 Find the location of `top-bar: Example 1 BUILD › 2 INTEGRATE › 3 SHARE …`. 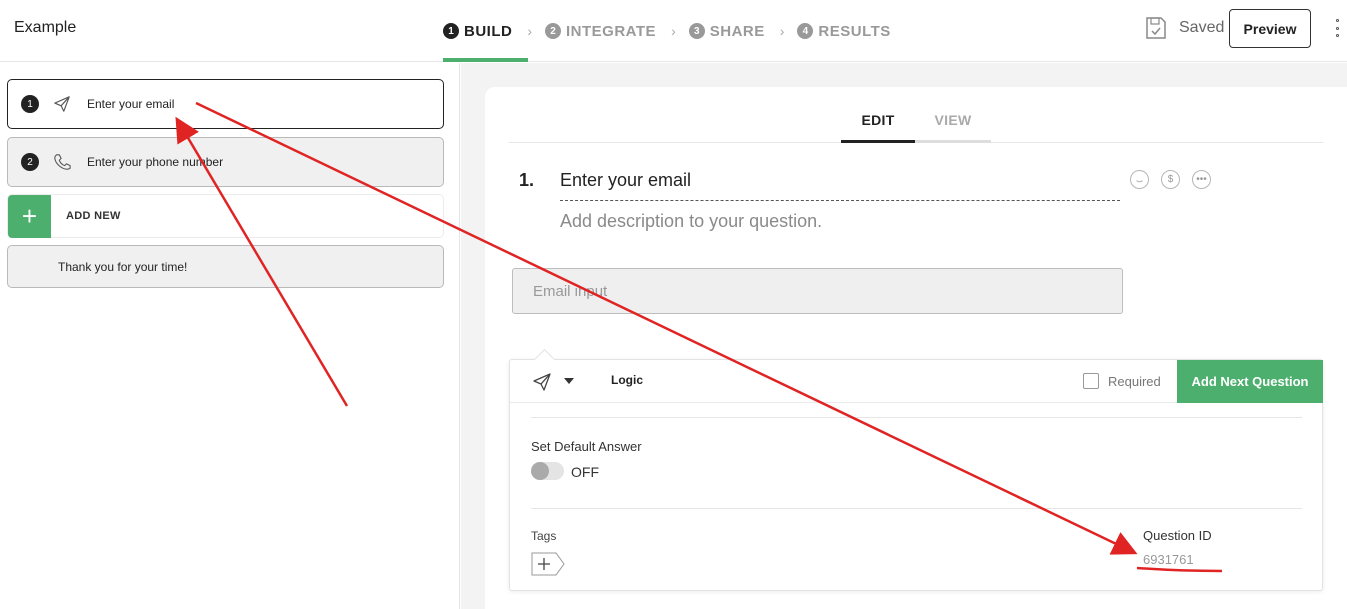

top-bar: Example 1 BUILD › 2 INTEGRATE › 3 SHARE … is located at coordinates (673, 31).